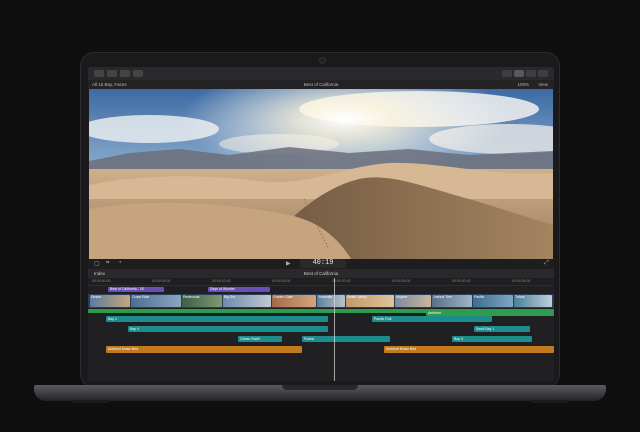  Describe the element at coordinates (217, 319) in the screenshot. I see `audio-clip: Bay 1` at that location.